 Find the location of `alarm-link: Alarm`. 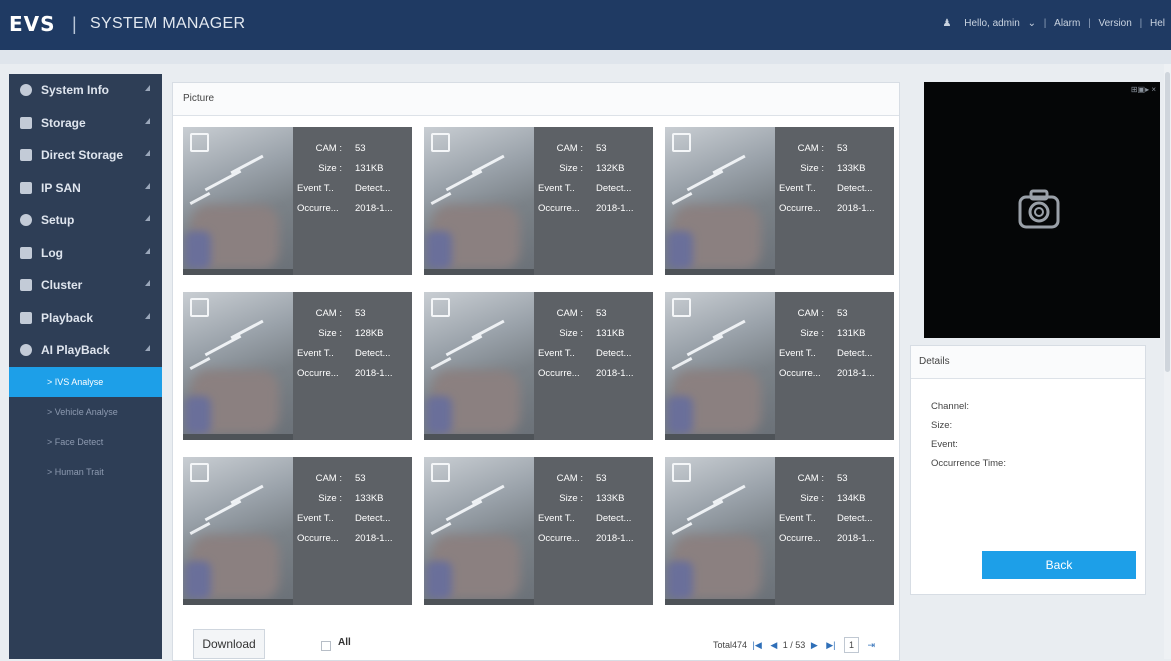

alarm-link: Alarm is located at coordinates (1067, 23).